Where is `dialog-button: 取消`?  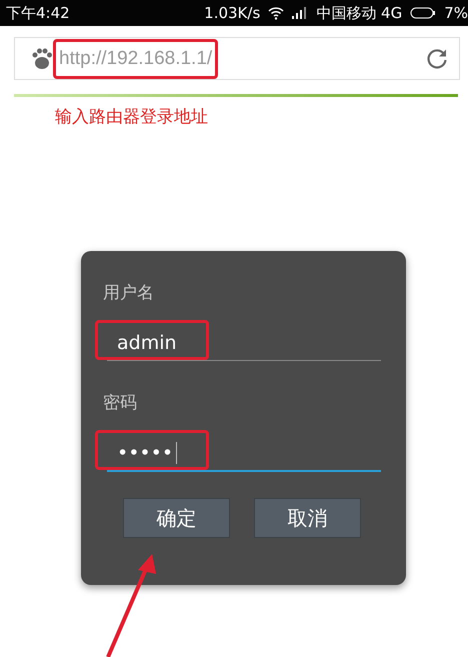
dialog-button: 取消 is located at coordinates (307, 518).